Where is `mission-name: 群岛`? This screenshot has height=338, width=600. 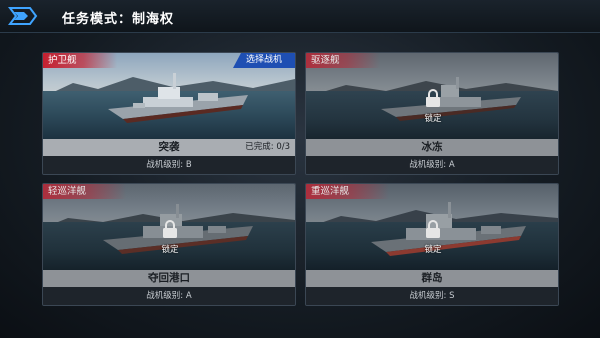 mission-name: 群岛 is located at coordinates (432, 278).